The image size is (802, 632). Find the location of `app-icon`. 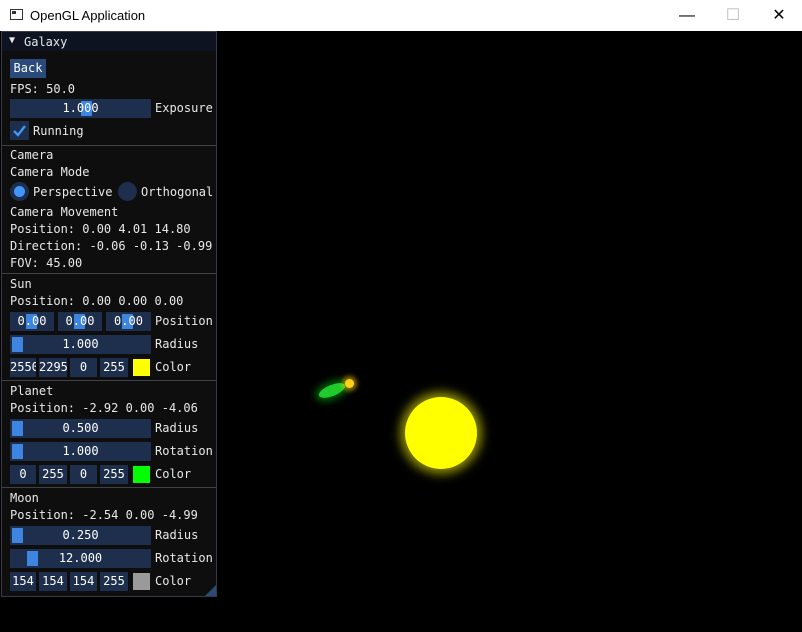

app-icon is located at coordinates (16, 14).